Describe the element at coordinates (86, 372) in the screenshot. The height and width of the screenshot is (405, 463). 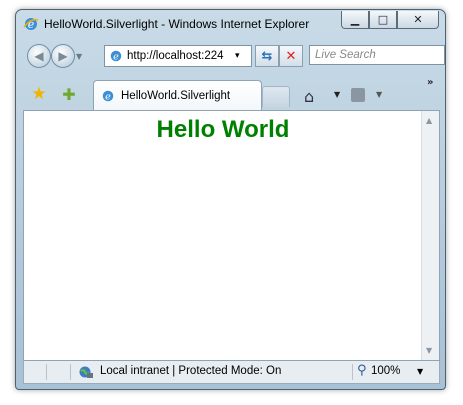
I see `intranet-globe-icon` at that location.